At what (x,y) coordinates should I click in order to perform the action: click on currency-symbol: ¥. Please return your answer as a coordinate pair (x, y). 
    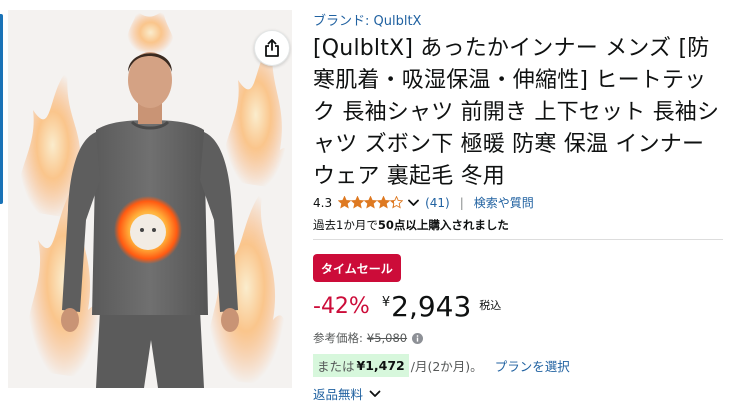
    Looking at the image, I should click on (386, 302).